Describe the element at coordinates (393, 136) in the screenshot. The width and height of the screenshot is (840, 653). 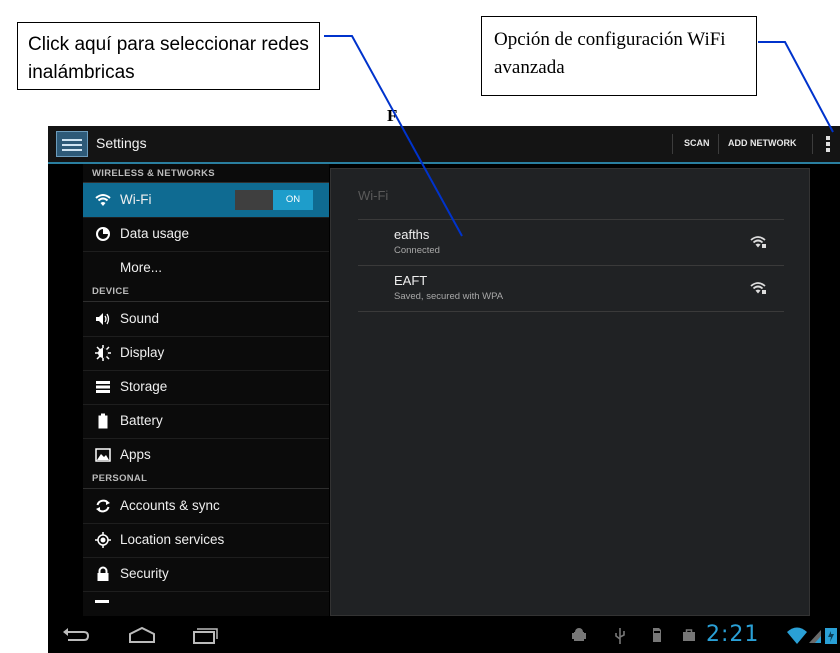
I see `leader-line-networks` at that location.